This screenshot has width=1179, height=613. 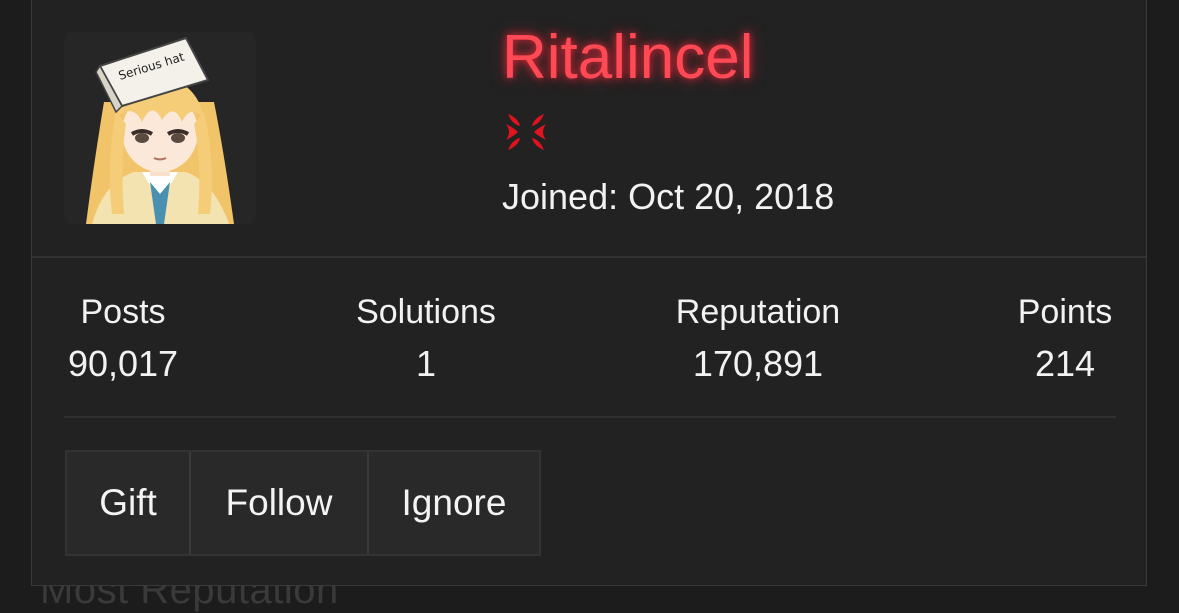 What do you see at coordinates (426, 363) in the screenshot?
I see `stat-value: 1` at bounding box center [426, 363].